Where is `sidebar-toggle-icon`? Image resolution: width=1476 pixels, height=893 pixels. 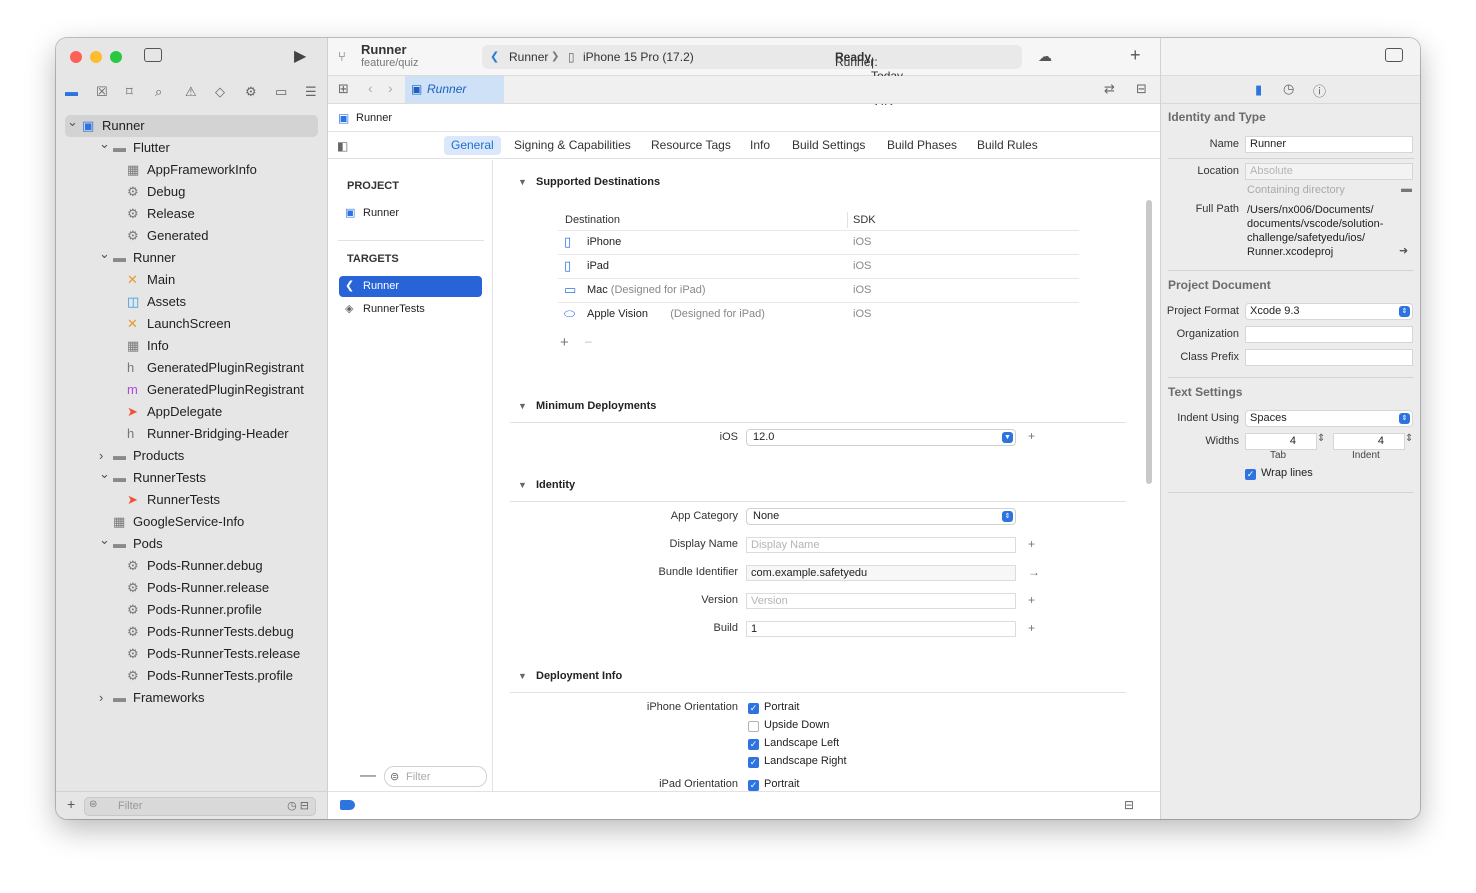
sidebar-toggle-icon is located at coordinates (153, 55).